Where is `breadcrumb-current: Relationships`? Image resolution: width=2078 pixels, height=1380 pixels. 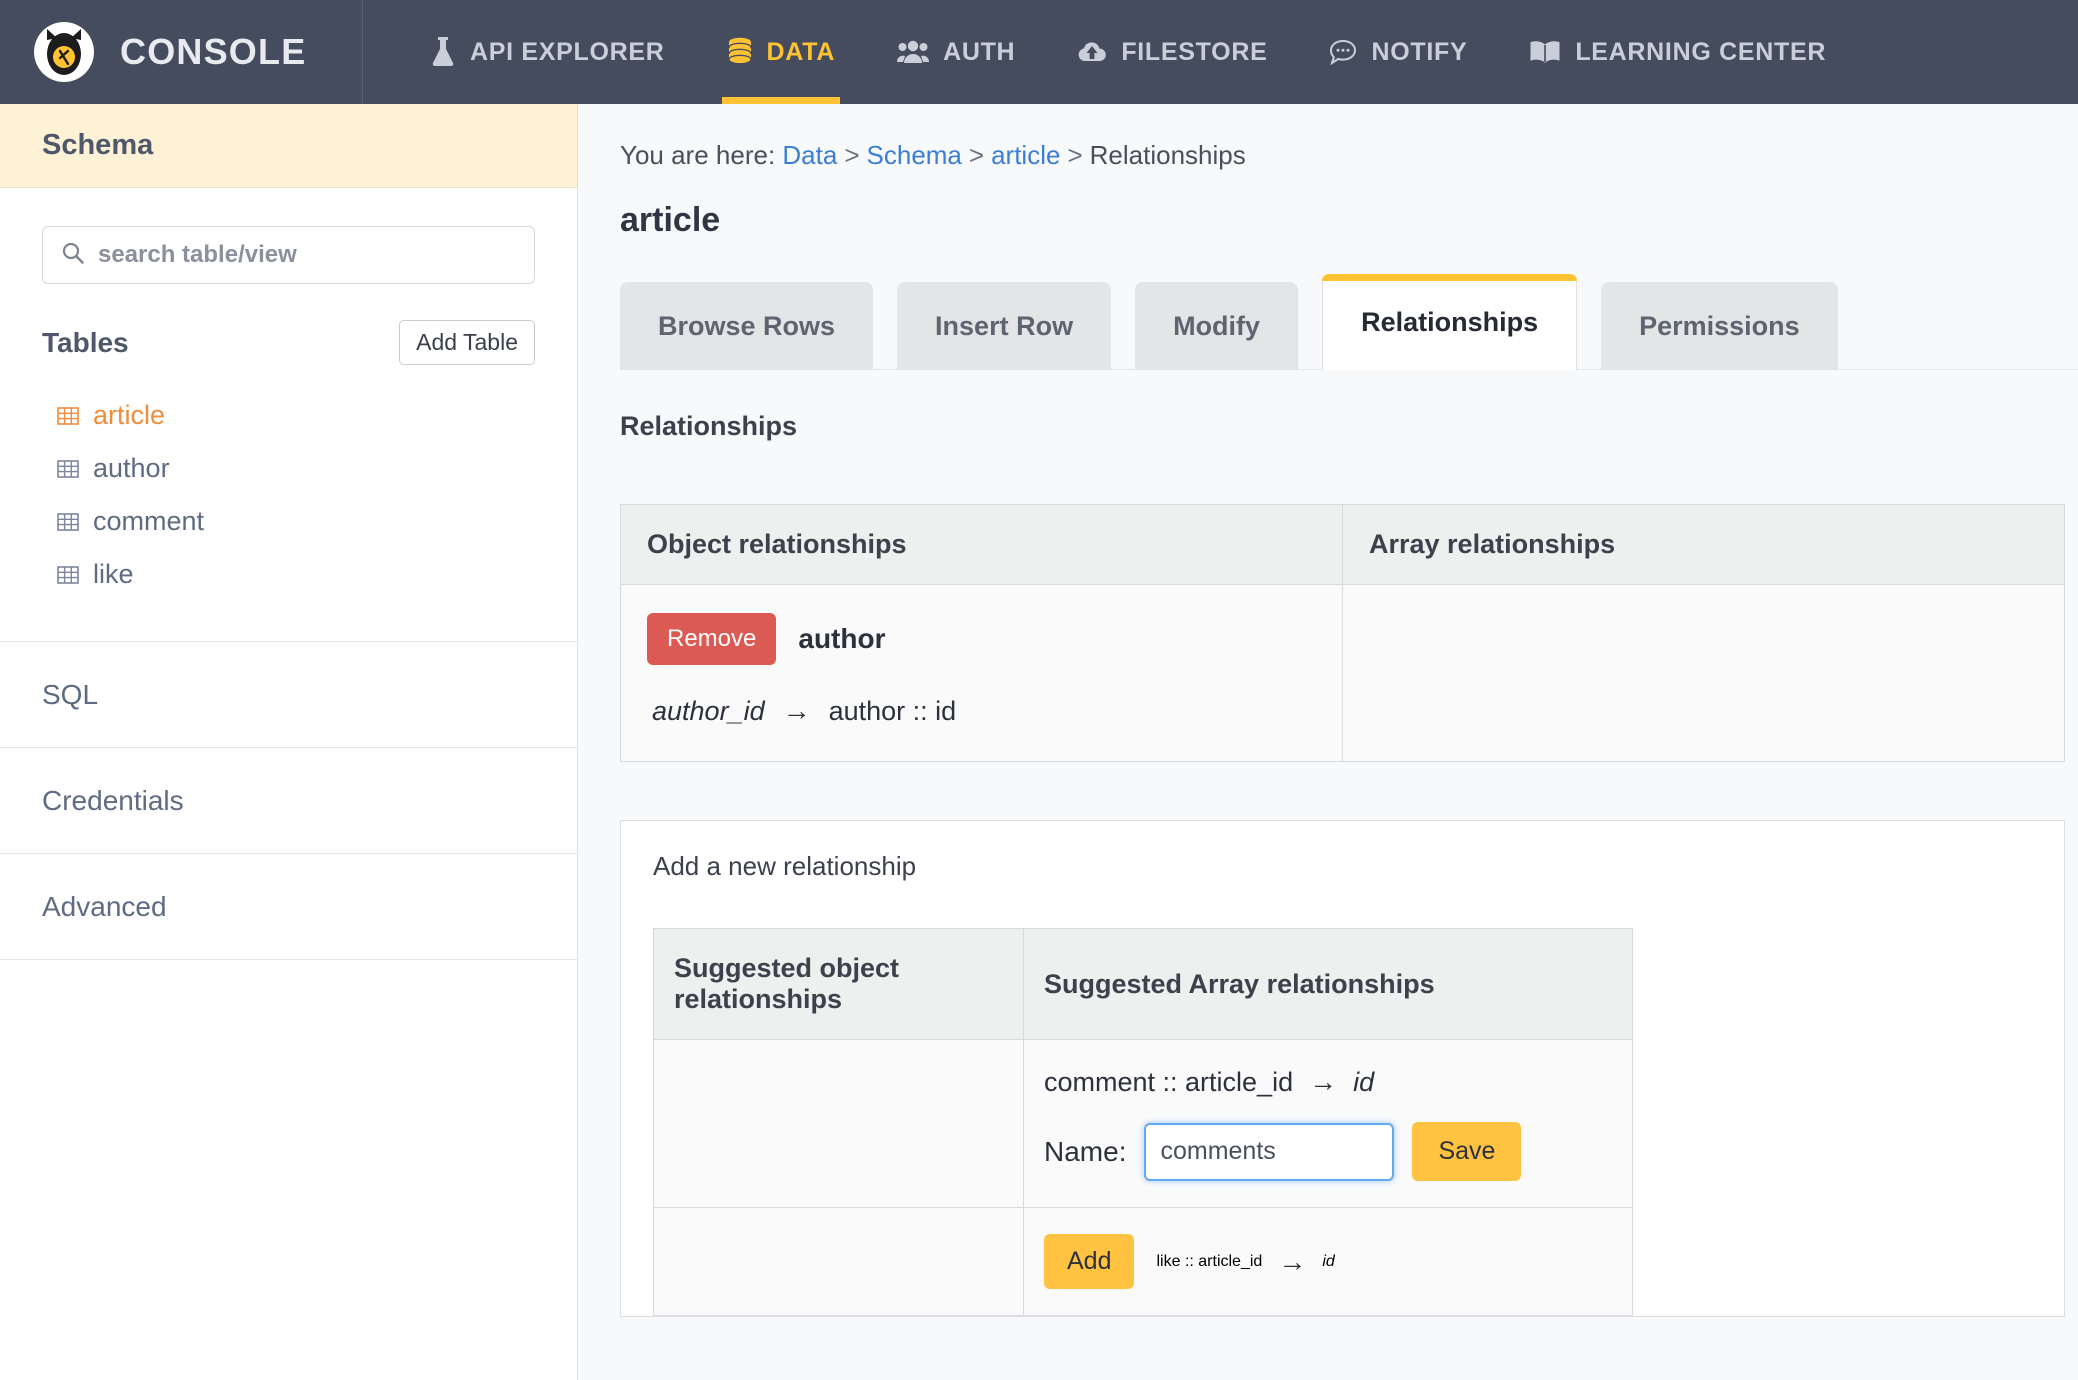 breadcrumb-current: Relationships is located at coordinates (1167, 155).